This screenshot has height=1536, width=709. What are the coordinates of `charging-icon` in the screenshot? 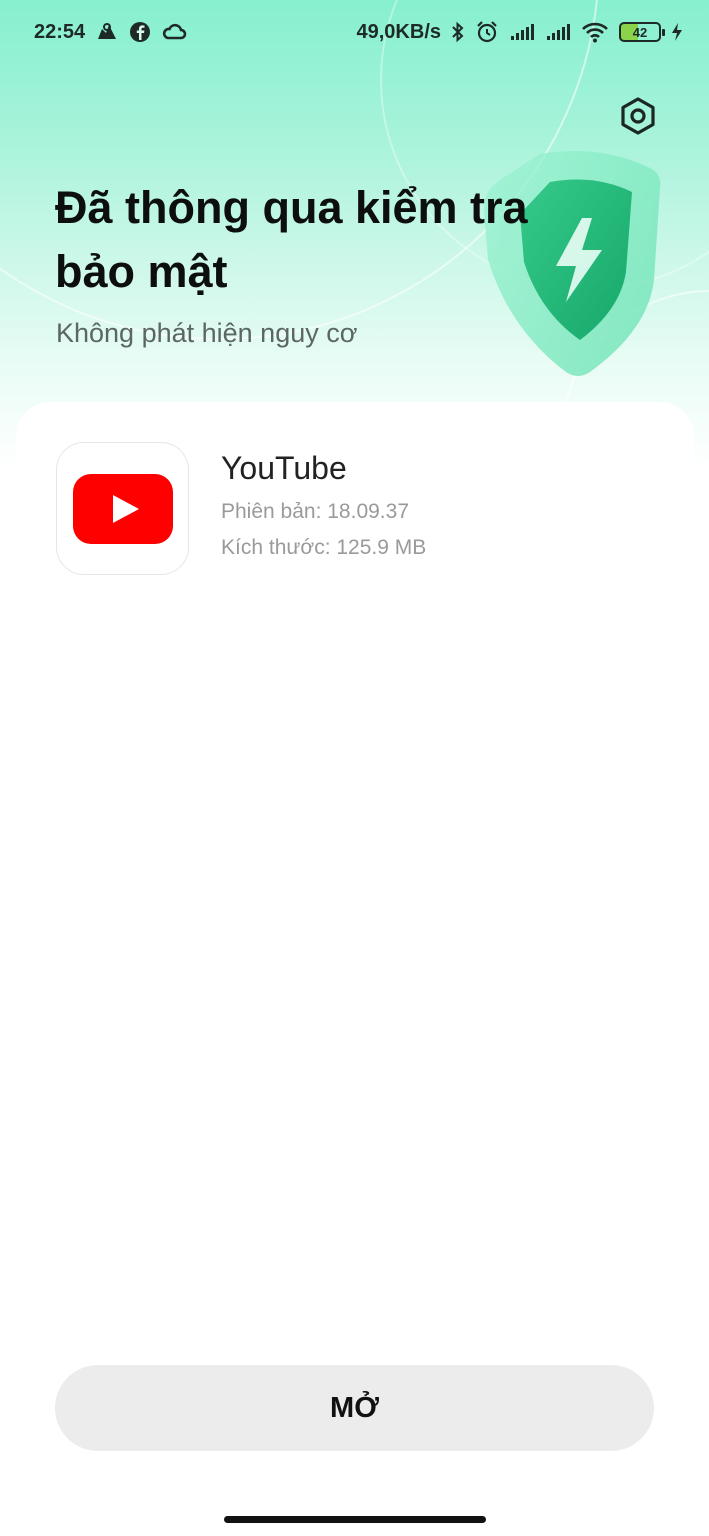 It's located at (677, 32).